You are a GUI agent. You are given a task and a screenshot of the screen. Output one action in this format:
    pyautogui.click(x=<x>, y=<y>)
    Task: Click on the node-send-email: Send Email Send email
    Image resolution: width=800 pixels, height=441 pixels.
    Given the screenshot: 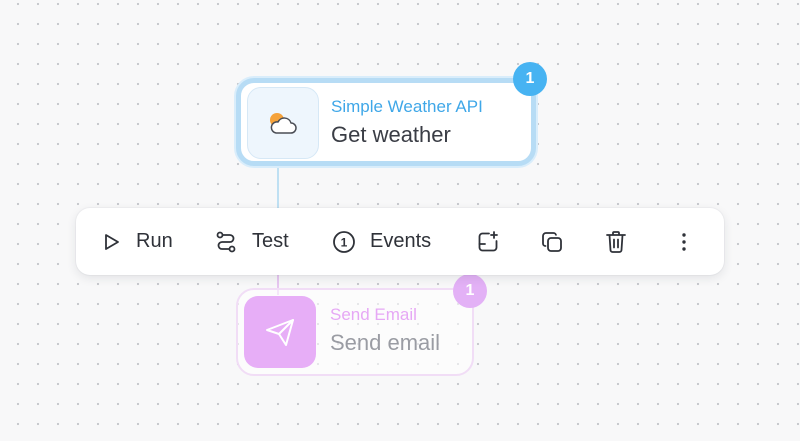 What is the action you would take?
    pyautogui.click(x=355, y=332)
    